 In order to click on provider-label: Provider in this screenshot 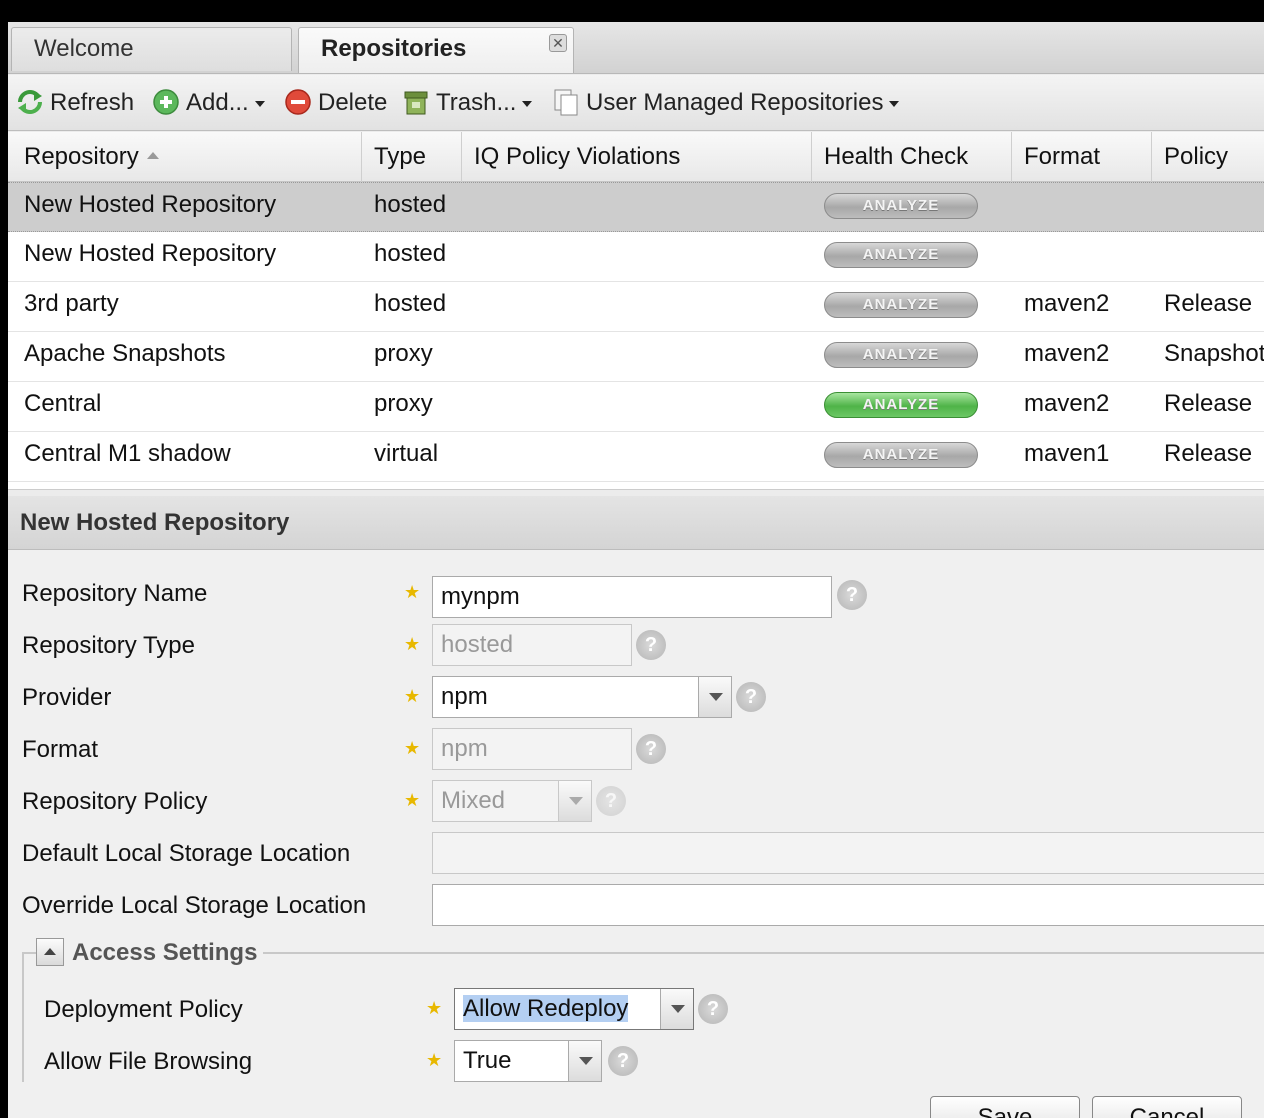, I will do `click(67, 697)`.